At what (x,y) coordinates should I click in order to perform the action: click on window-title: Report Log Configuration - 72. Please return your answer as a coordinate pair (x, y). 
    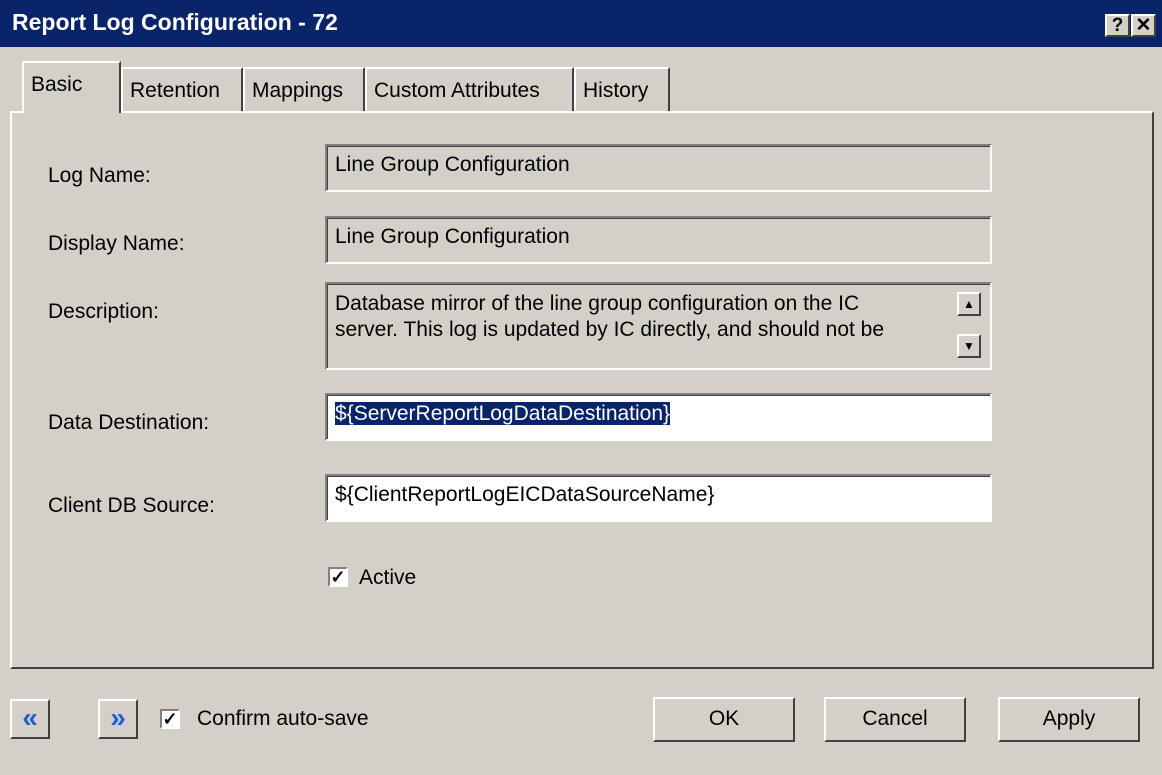
    Looking at the image, I should click on (175, 22).